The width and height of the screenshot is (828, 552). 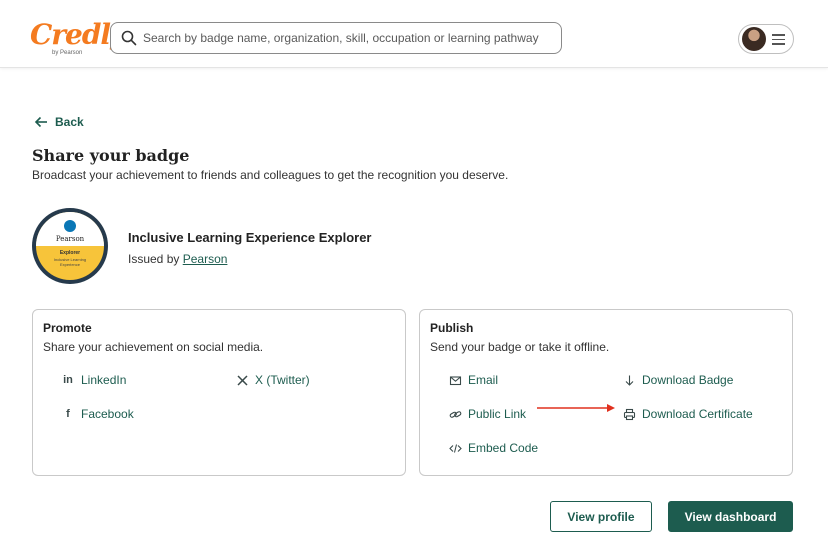 I want to click on badge-name: Inclusive Learning Experience Explorer, so click(x=250, y=237).